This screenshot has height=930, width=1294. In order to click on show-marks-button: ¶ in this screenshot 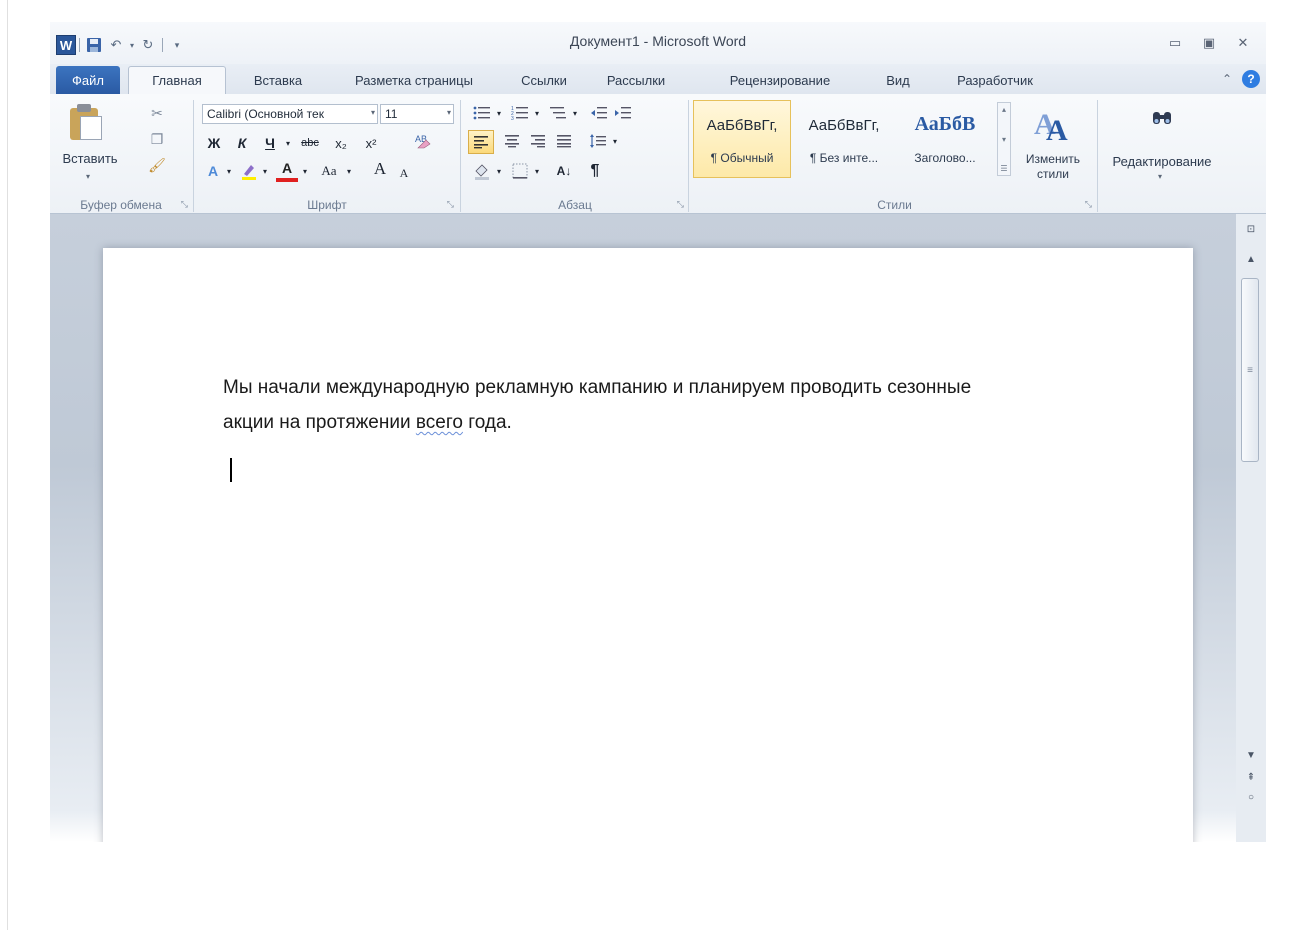, I will do `click(595, 171)`.